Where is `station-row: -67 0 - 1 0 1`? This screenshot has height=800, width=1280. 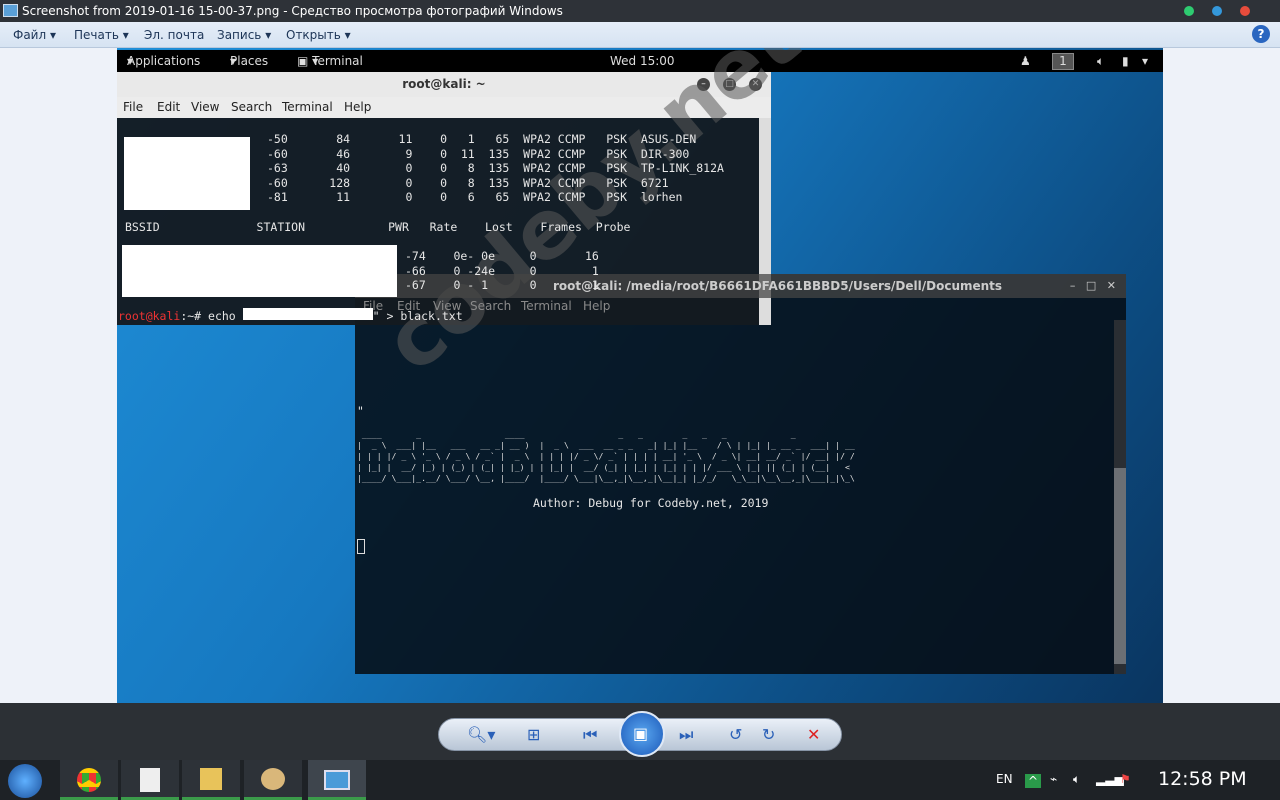
station-row: -67 0 - 1 0 1 is located at coordinates (502, 285).